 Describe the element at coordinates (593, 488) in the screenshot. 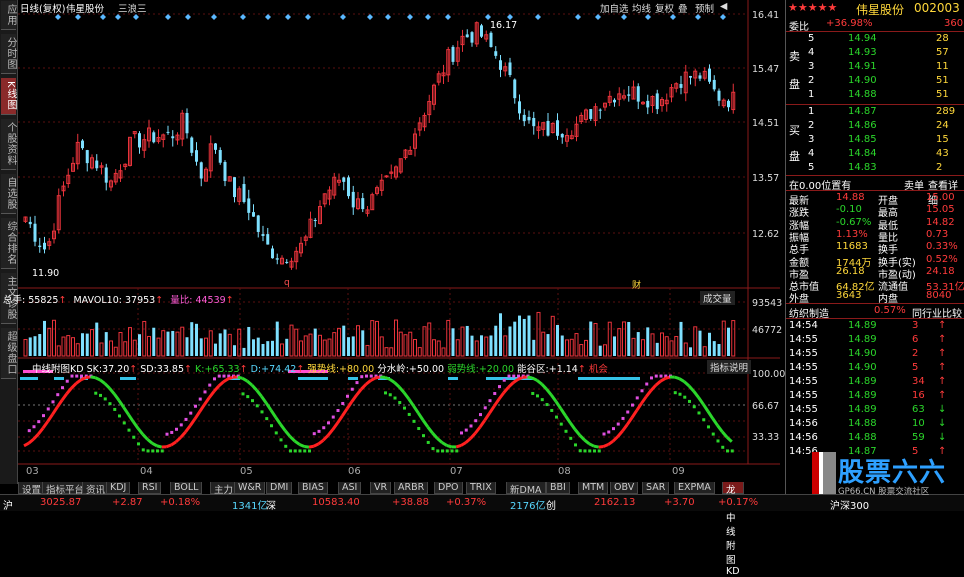

I see `indicator-tab-17: MTM` at that location.